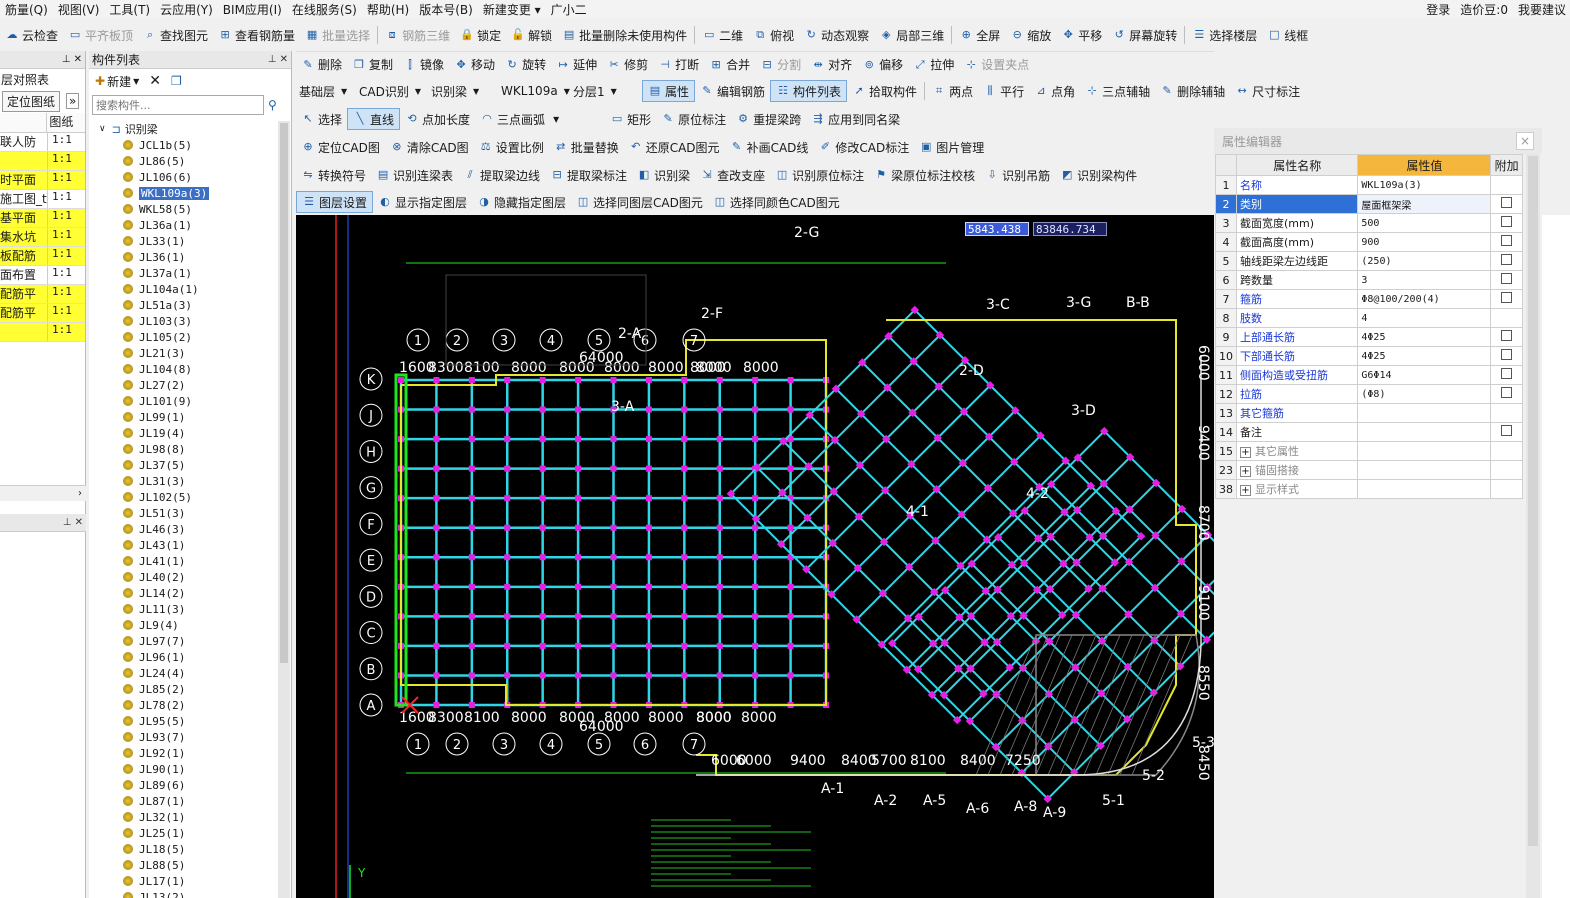 The height and width of the screenshot is (898, 1570). I want to click on cad-tool-button: ✎ 补画CAD线, so click(769, 147).